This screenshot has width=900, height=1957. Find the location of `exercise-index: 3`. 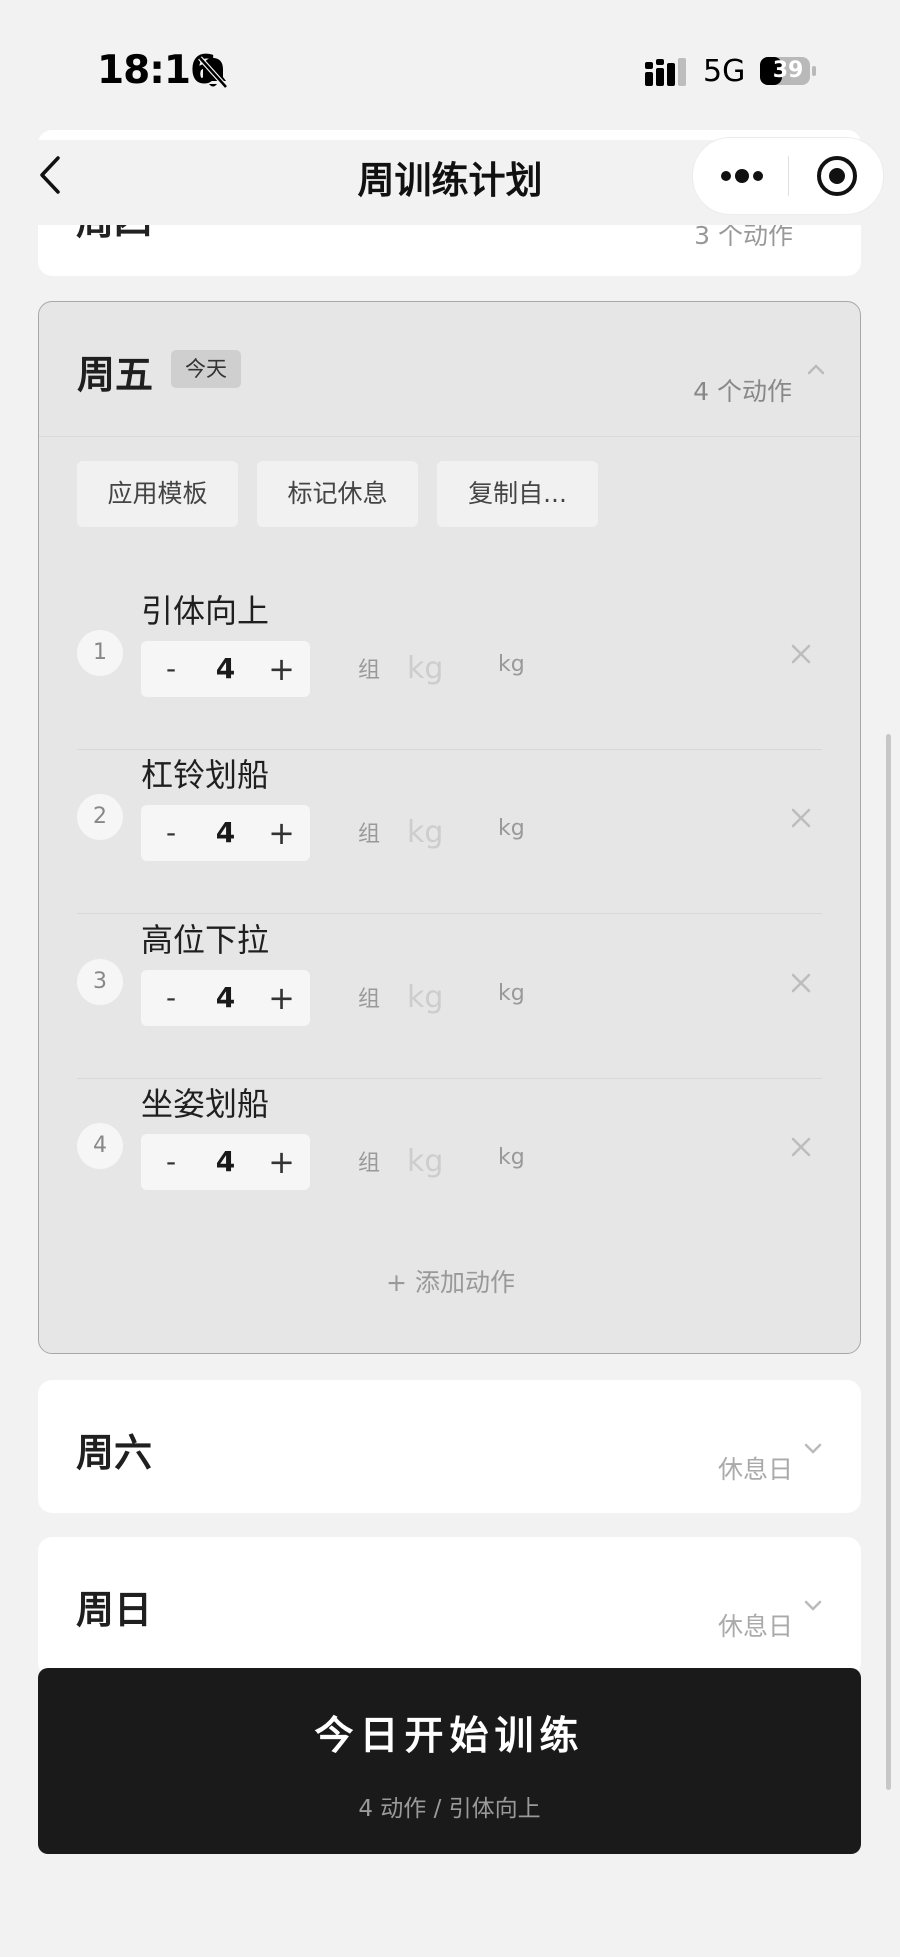

exercise-index: 3 is located at coordinates (100, 982).